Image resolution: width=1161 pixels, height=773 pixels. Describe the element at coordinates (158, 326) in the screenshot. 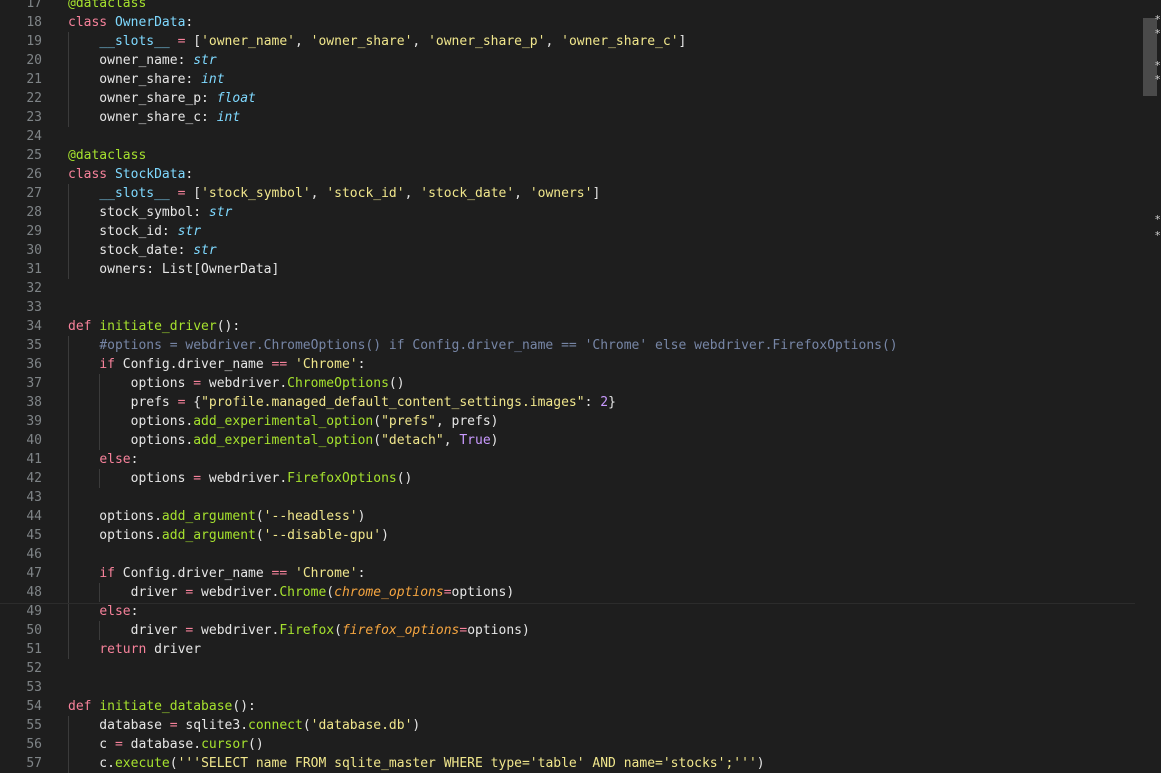

I see `code-token: initiate_driver` at that location.